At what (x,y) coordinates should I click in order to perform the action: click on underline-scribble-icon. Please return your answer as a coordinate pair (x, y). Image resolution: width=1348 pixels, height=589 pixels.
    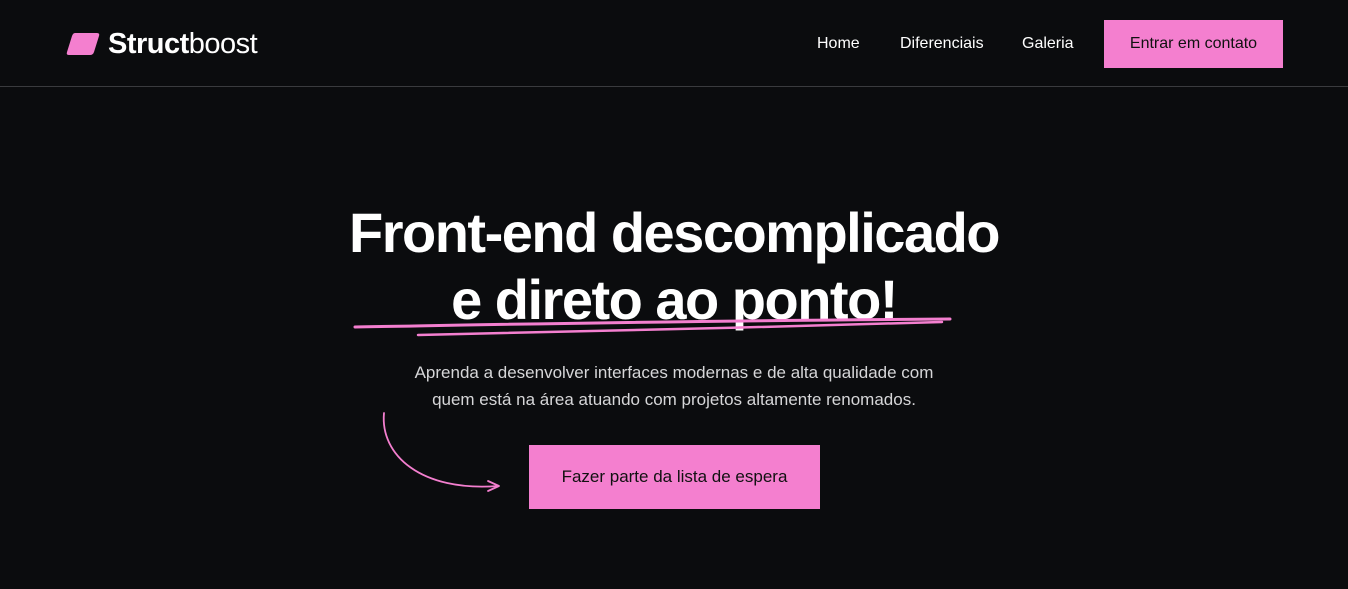
    Looking at the image, I should click on (652, 327).